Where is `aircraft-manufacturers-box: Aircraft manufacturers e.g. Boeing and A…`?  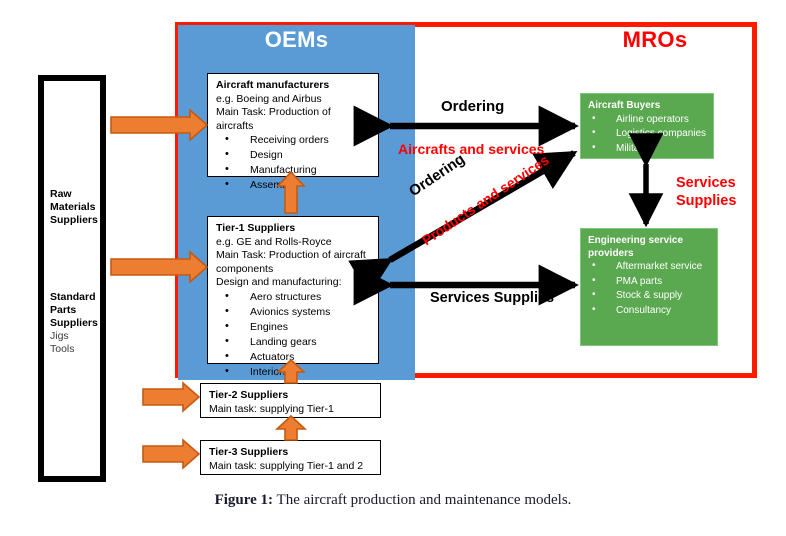
aircraft-manufacturers-box: Aircraft manufacturers e.g. Boeing and A… is located at coordinates (293, 132).